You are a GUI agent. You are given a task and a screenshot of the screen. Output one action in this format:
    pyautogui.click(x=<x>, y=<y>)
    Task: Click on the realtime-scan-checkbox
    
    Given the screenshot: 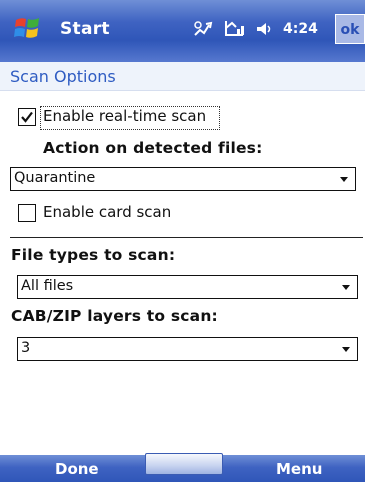 What is the action you would take?
    pyautogui.click(x=27, y=117)
    